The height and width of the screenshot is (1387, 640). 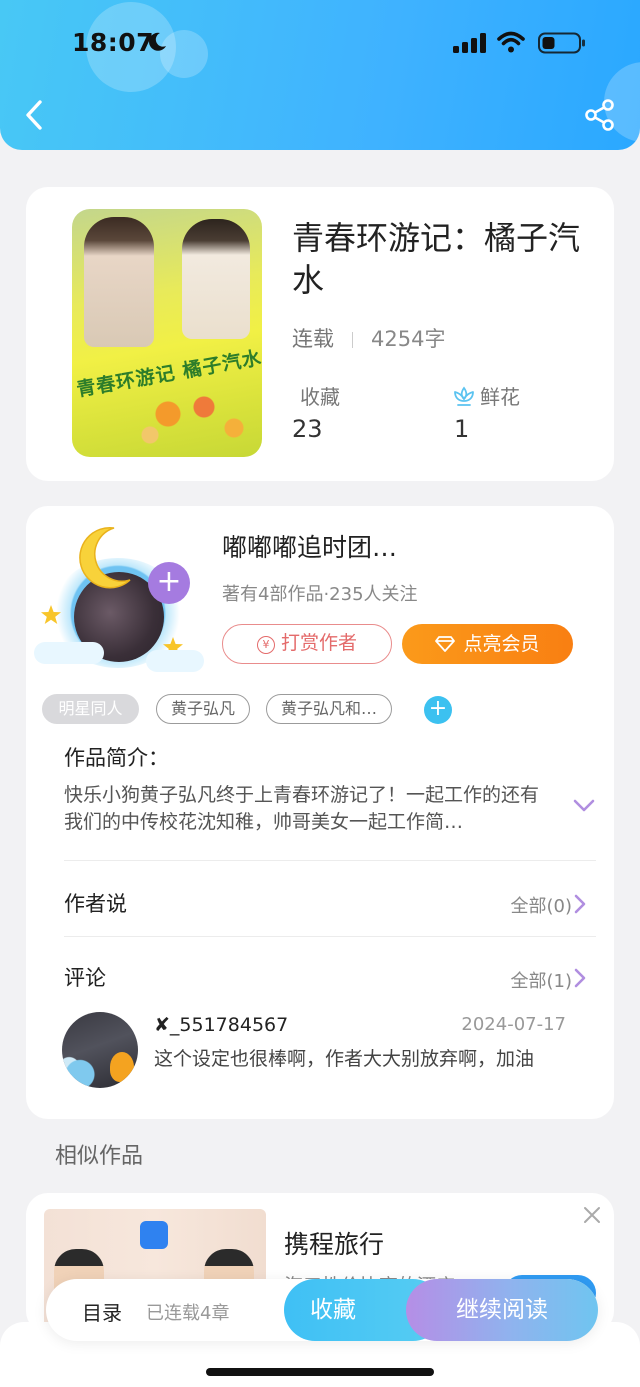 What do you see at coordinates (464, 396) in the screenshot?
I see `flower-icon` at bounding box center [464, 396].